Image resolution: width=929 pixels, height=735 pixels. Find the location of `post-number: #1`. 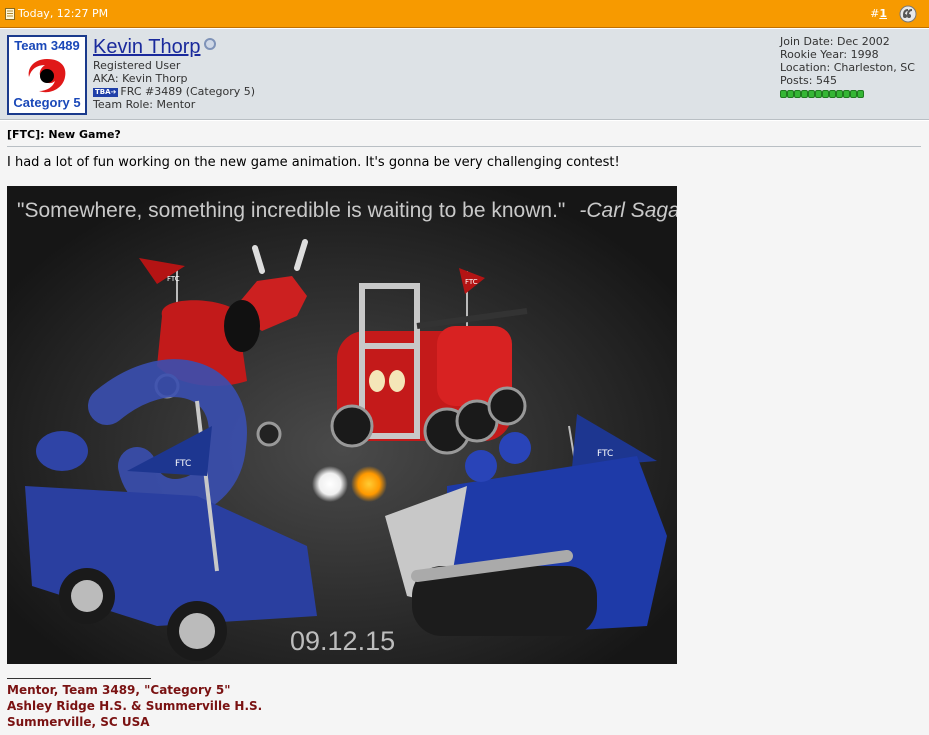

post-number: #1 is located at coordinates (878, 13).